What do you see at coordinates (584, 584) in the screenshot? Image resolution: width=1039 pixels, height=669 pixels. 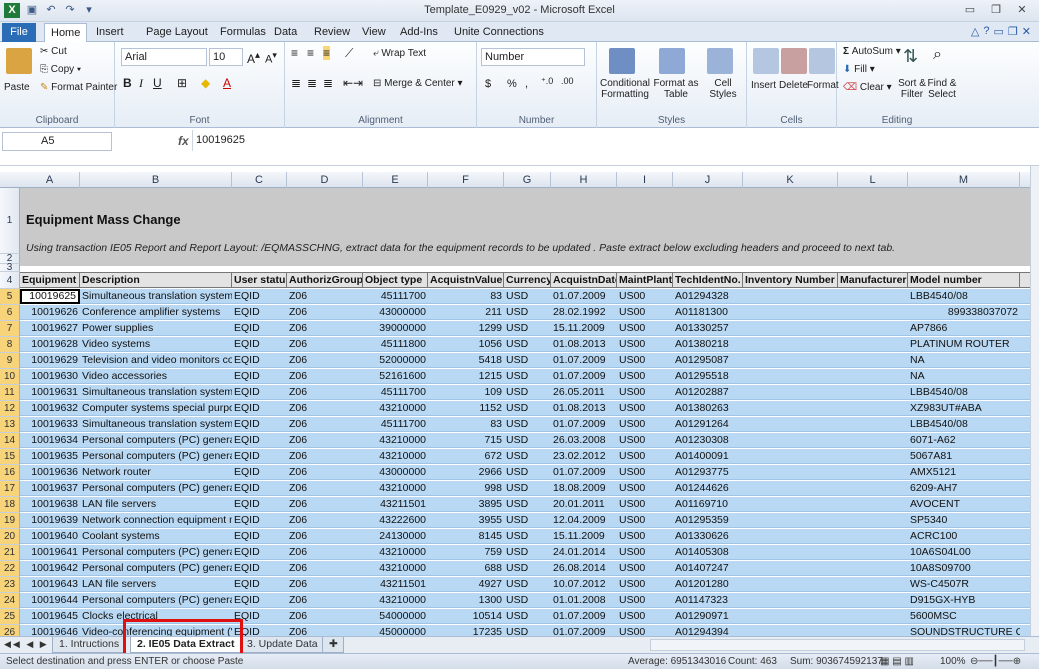 I see `table-cell: 10.07.2012` at bounding box center [584, 584].